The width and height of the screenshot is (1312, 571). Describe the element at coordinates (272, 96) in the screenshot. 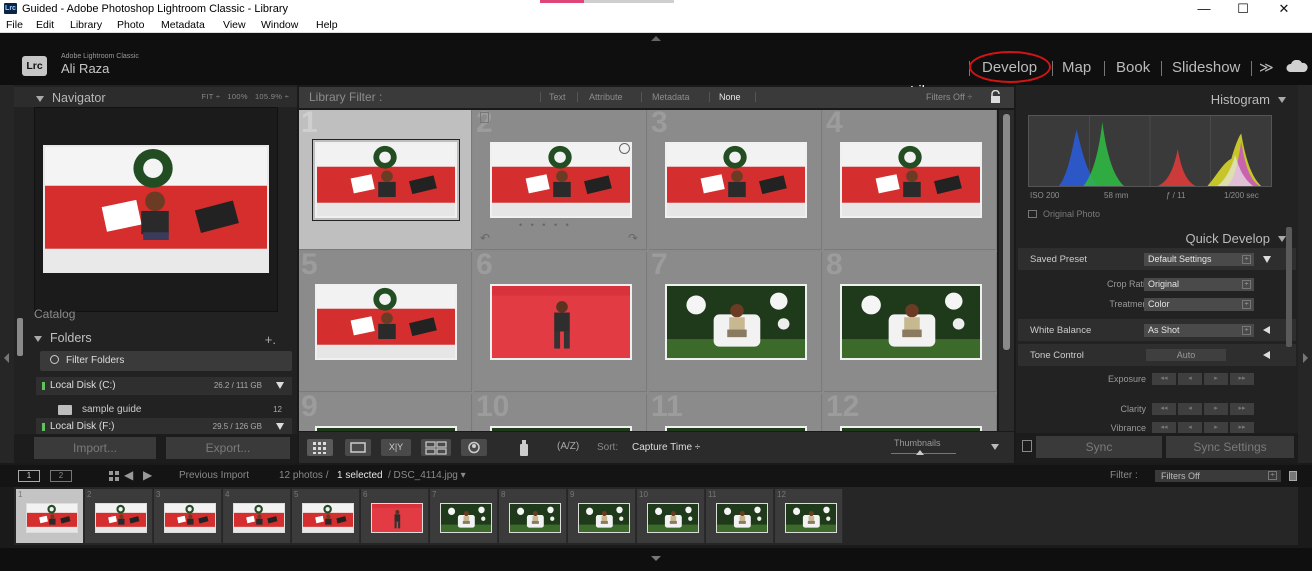

I see `zoom-custom: 105.9% ÷` at that location.